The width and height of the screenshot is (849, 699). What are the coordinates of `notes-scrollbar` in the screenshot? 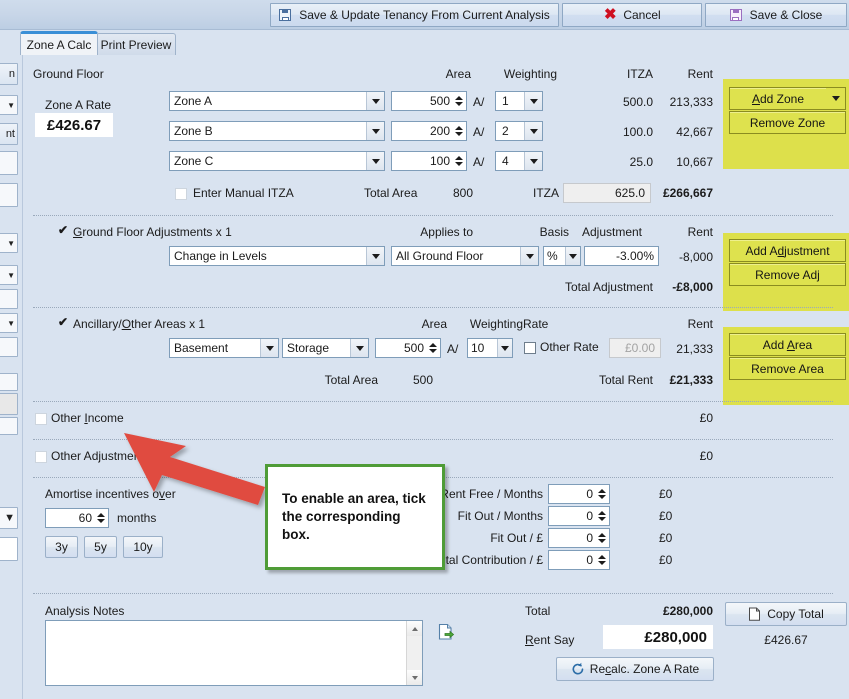 It's located at (414, 653).